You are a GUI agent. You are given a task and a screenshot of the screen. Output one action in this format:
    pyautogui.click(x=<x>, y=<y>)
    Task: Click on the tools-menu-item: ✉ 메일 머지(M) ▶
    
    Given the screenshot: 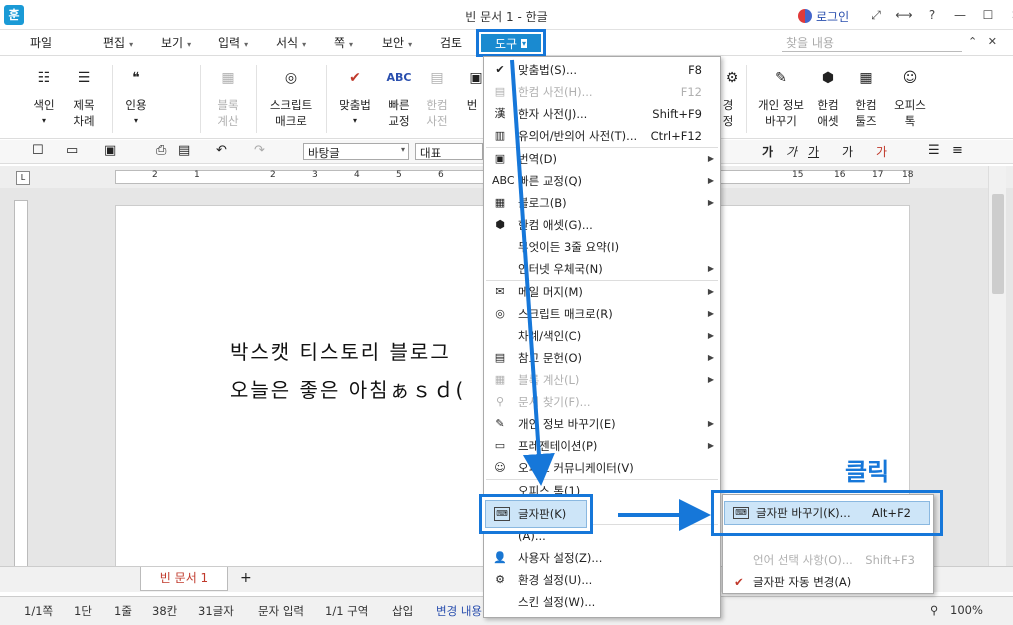 What is the action you would take?
    pyautogui.click(x=602, y=292)
    